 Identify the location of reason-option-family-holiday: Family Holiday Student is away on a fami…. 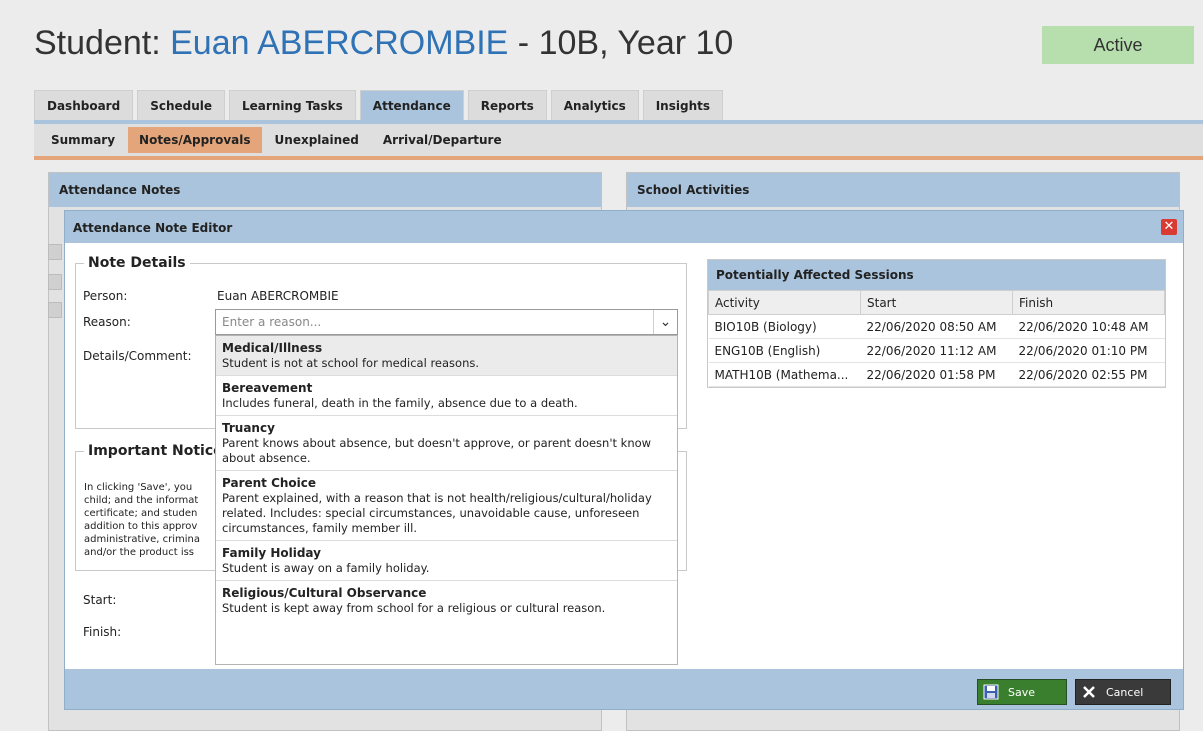
(446, 561).